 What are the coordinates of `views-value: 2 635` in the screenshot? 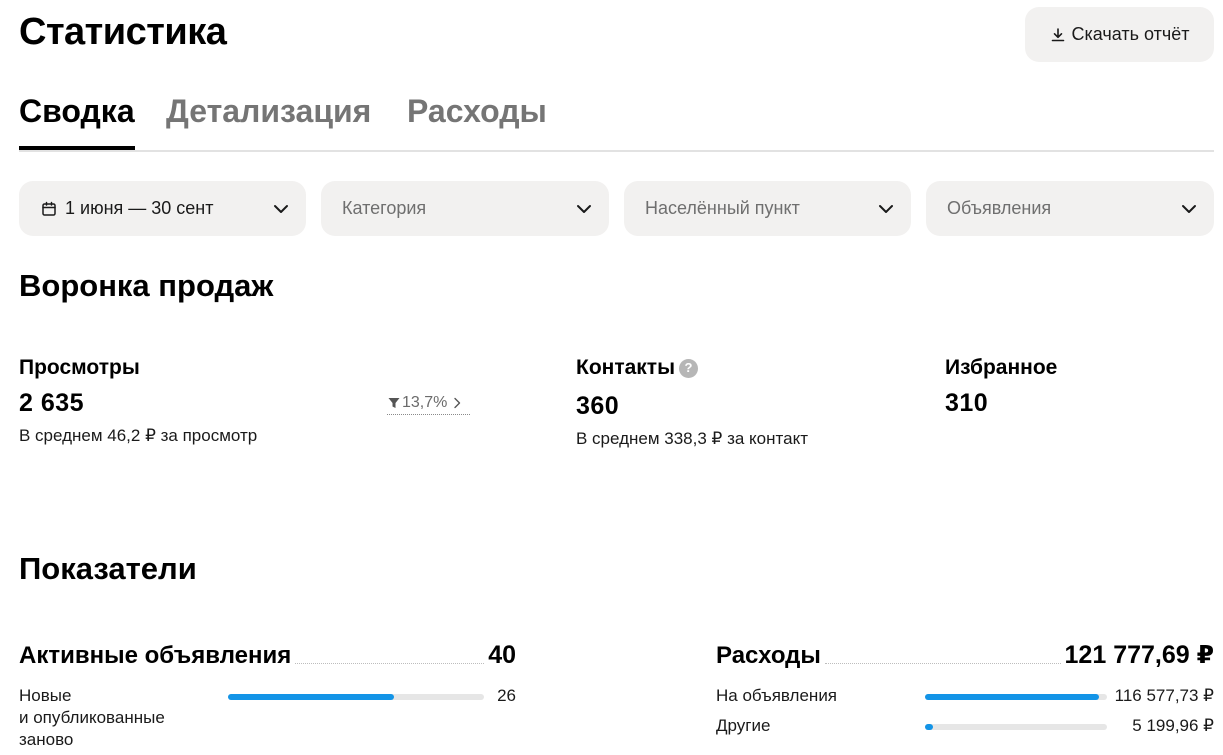 It's located at (52, 403).